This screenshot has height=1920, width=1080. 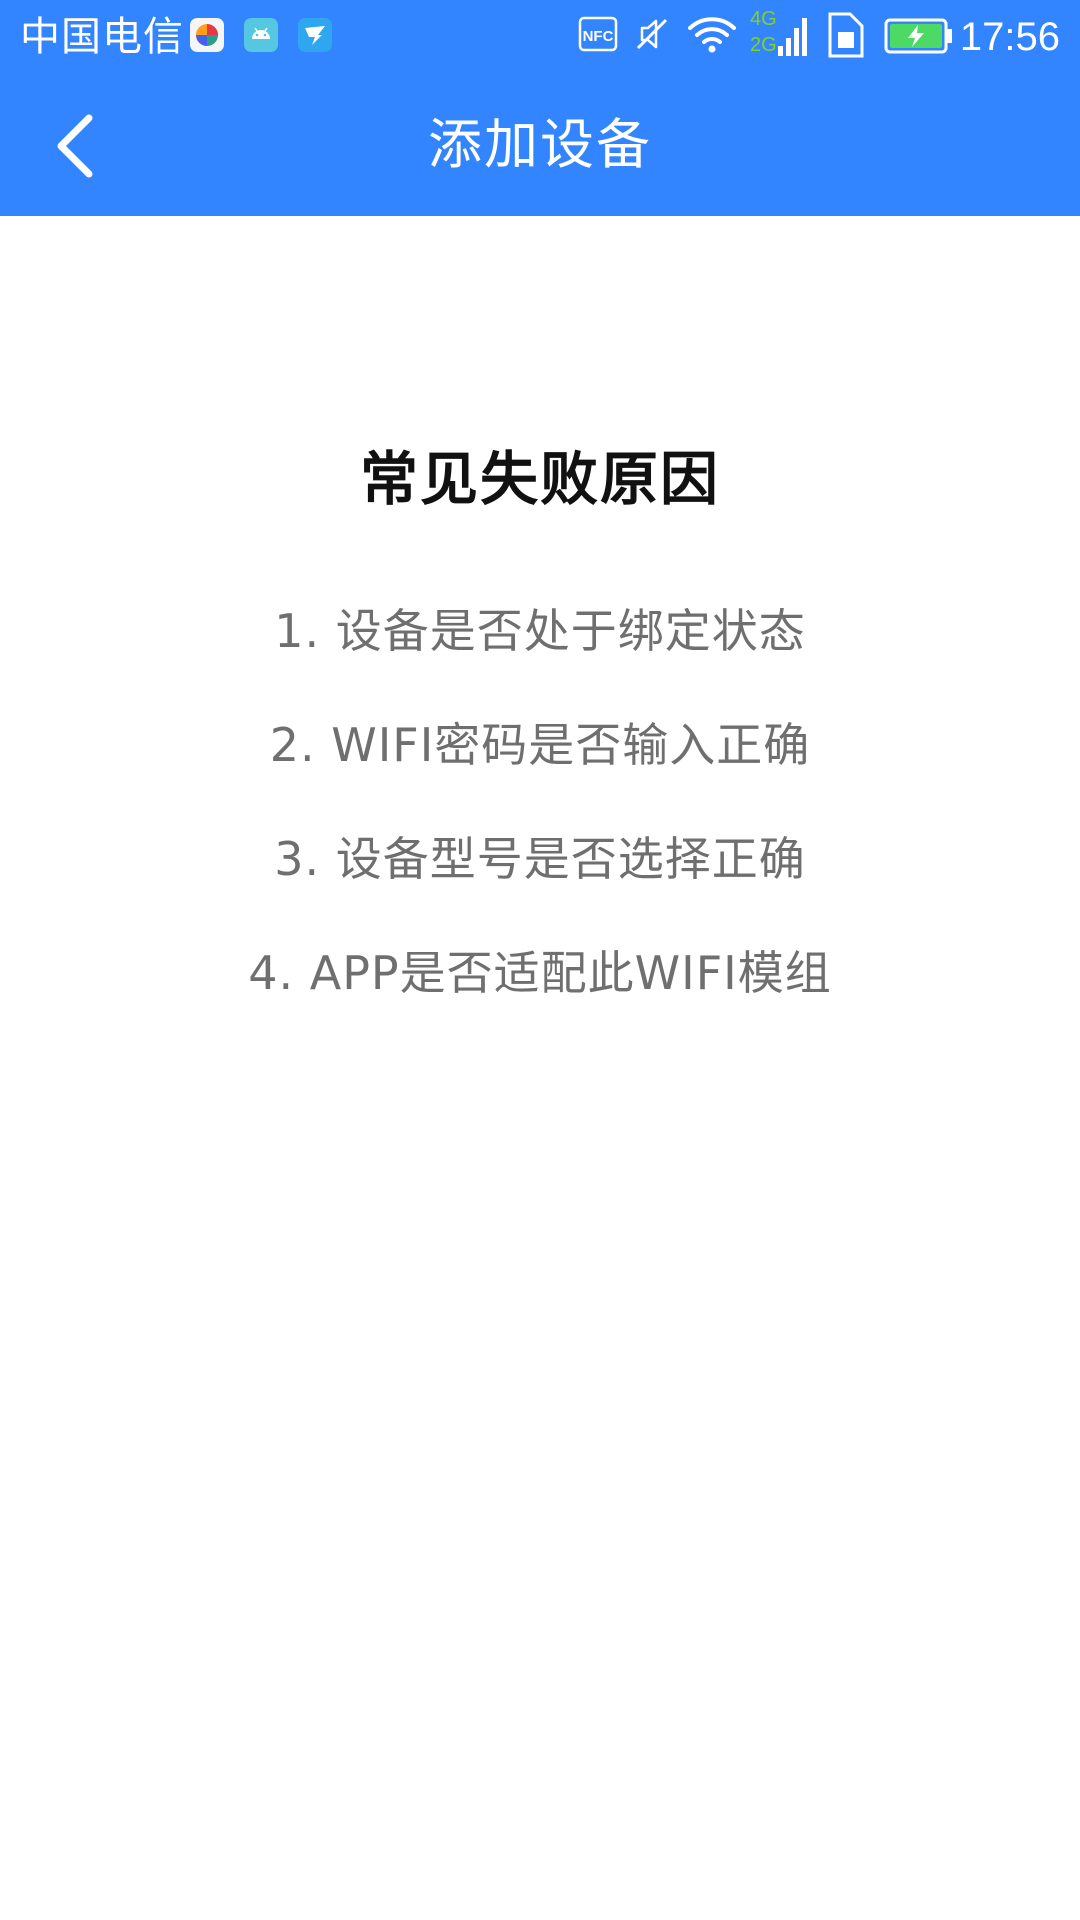 I want to click on mute-icon, so click(x=652, y=34).